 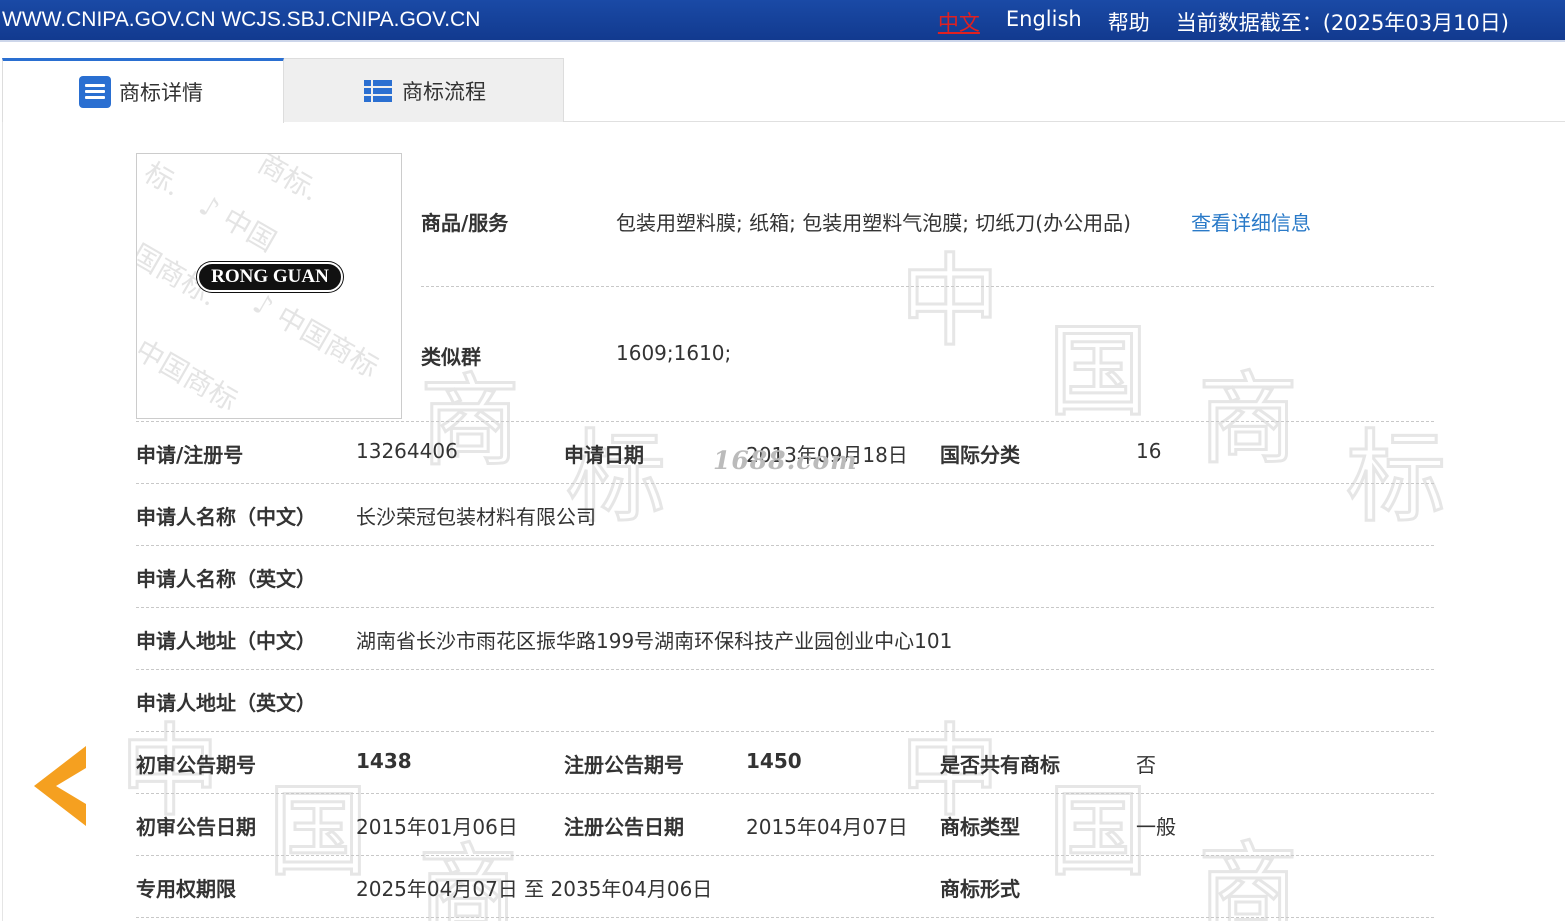 What do you see at coordinates (785, 460) in the screenshot?
I see `overlay-watermark: 1688.com` at bounding box center [785, 460].